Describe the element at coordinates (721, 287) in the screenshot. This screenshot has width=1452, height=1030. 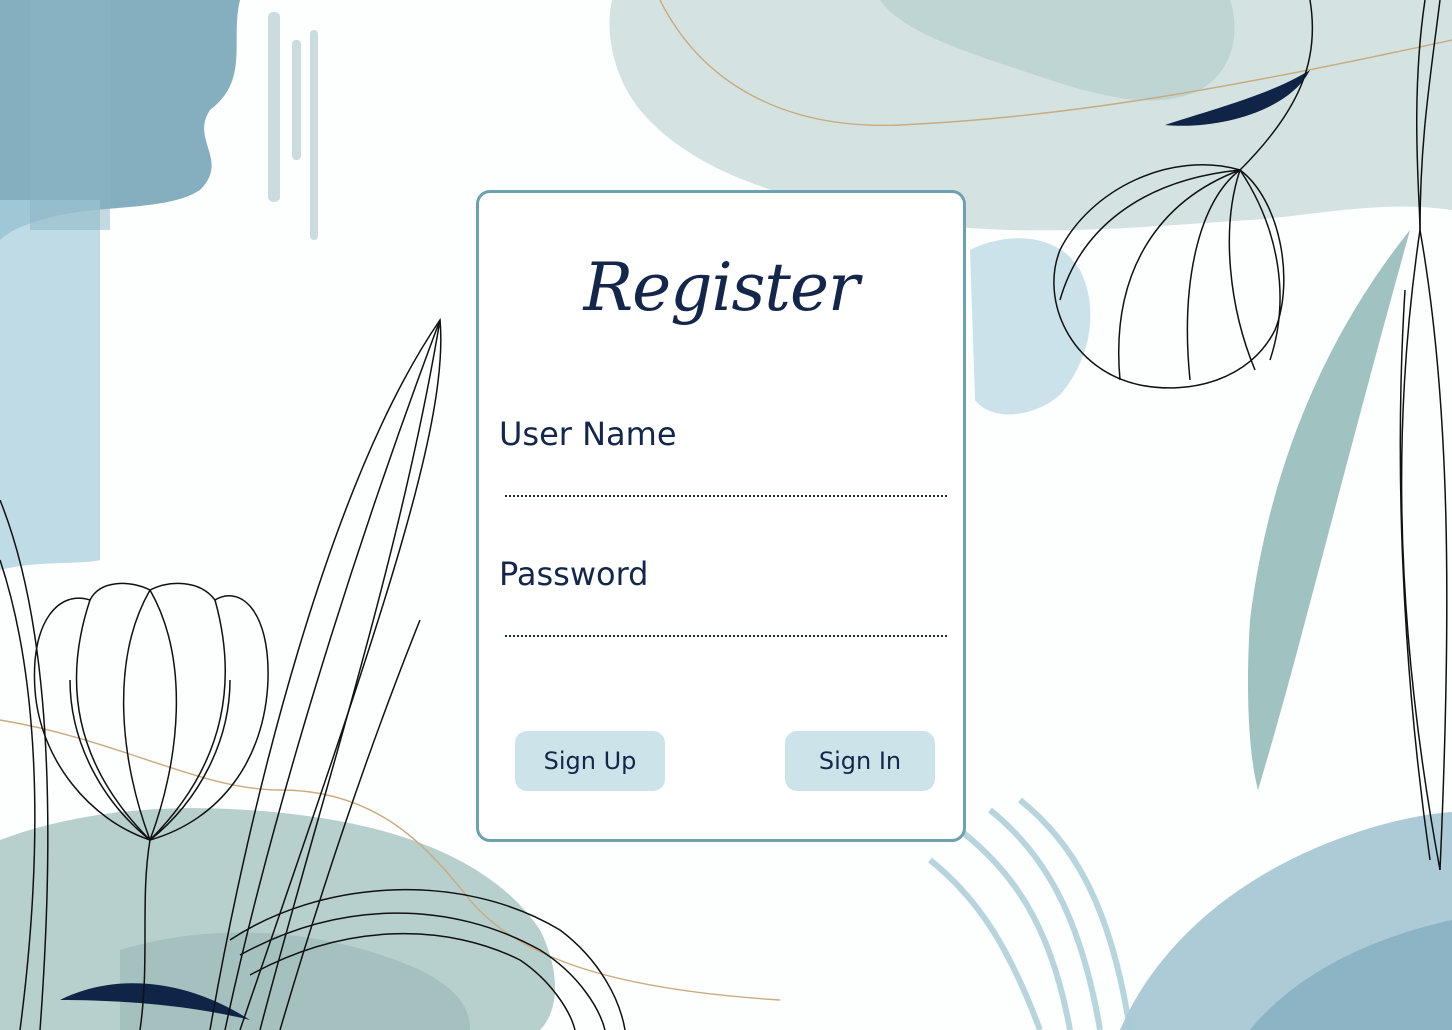
I see `register-title: Register` at that location.